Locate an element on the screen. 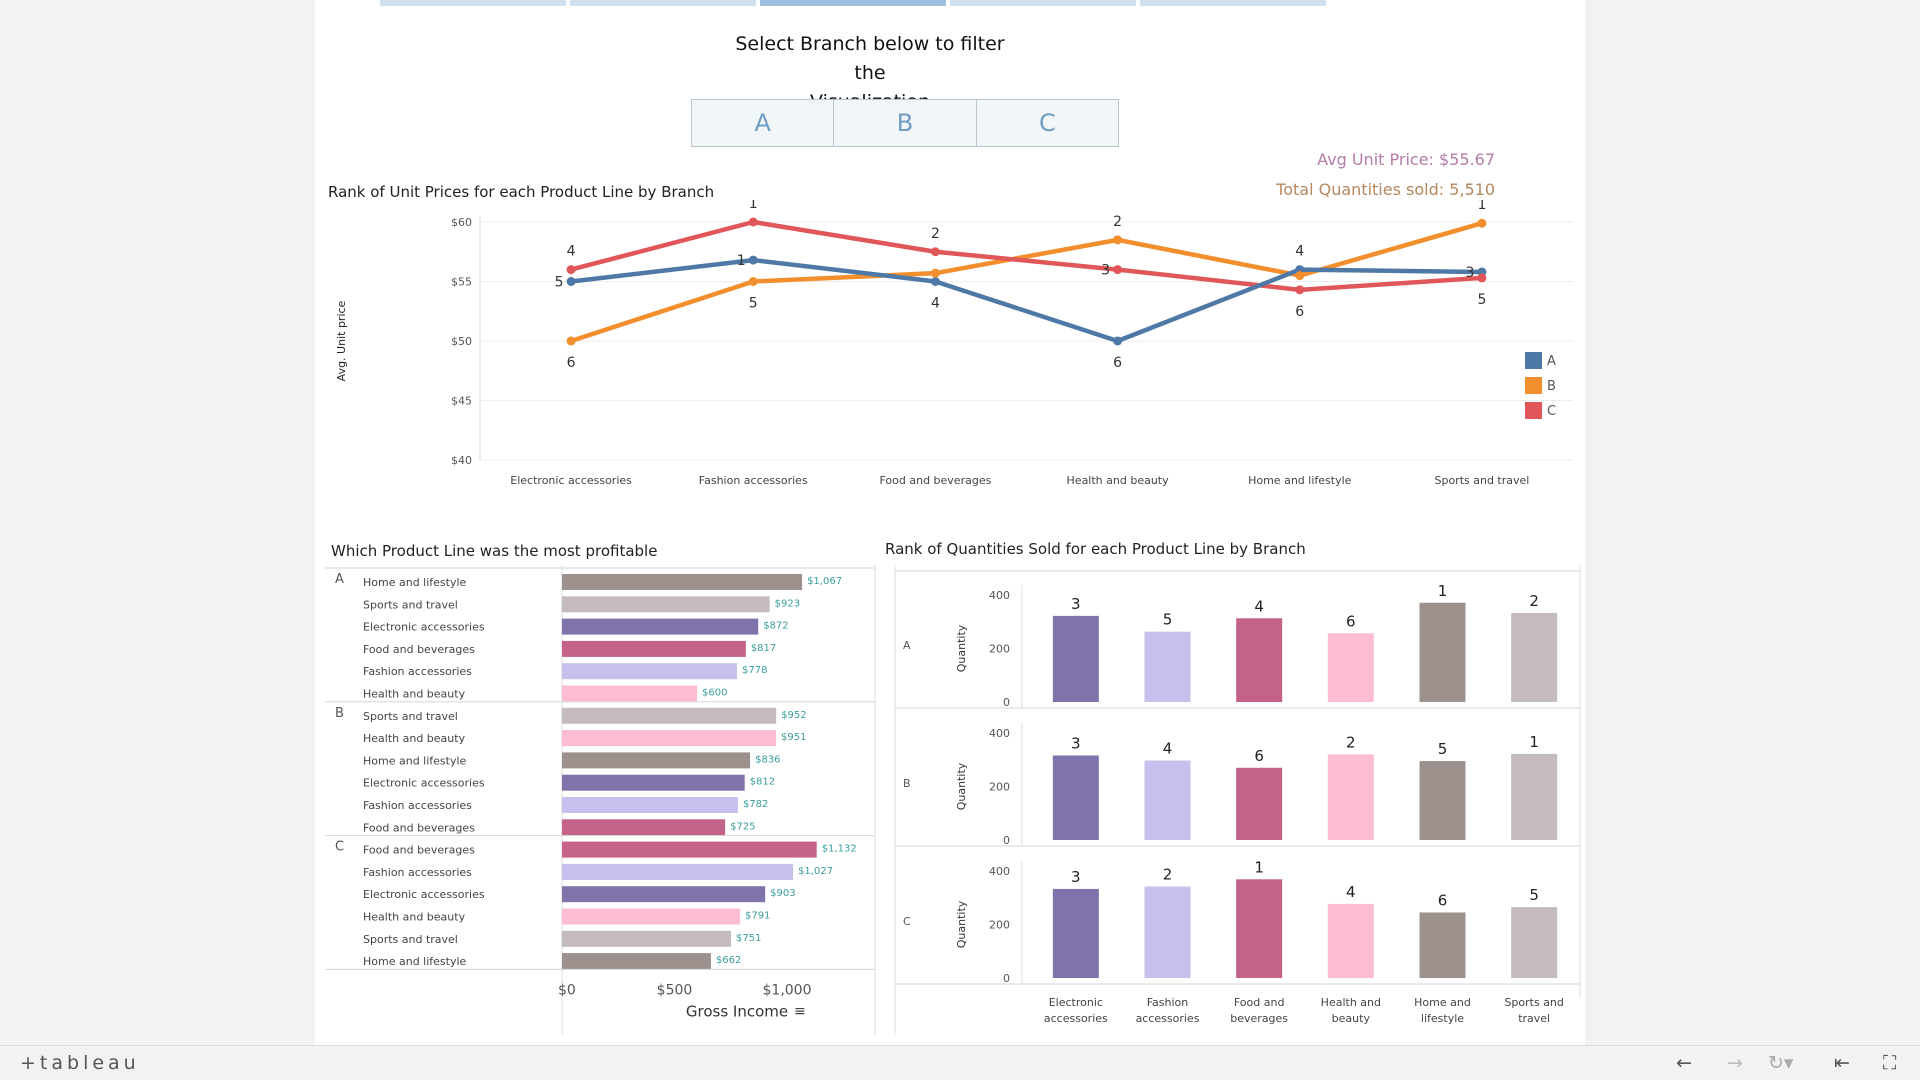  x-tick-label: Fashion is located at coordinates (1168, 1002).